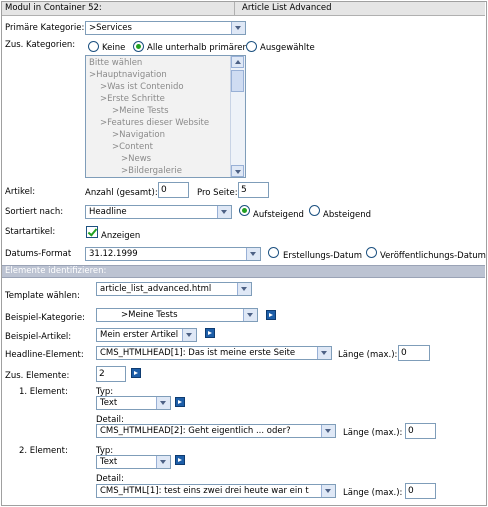  What do you see at coordinates (420, 431) in the screenshot?
I see `element-1-length-input: 0` at bounding box center [420, 431].